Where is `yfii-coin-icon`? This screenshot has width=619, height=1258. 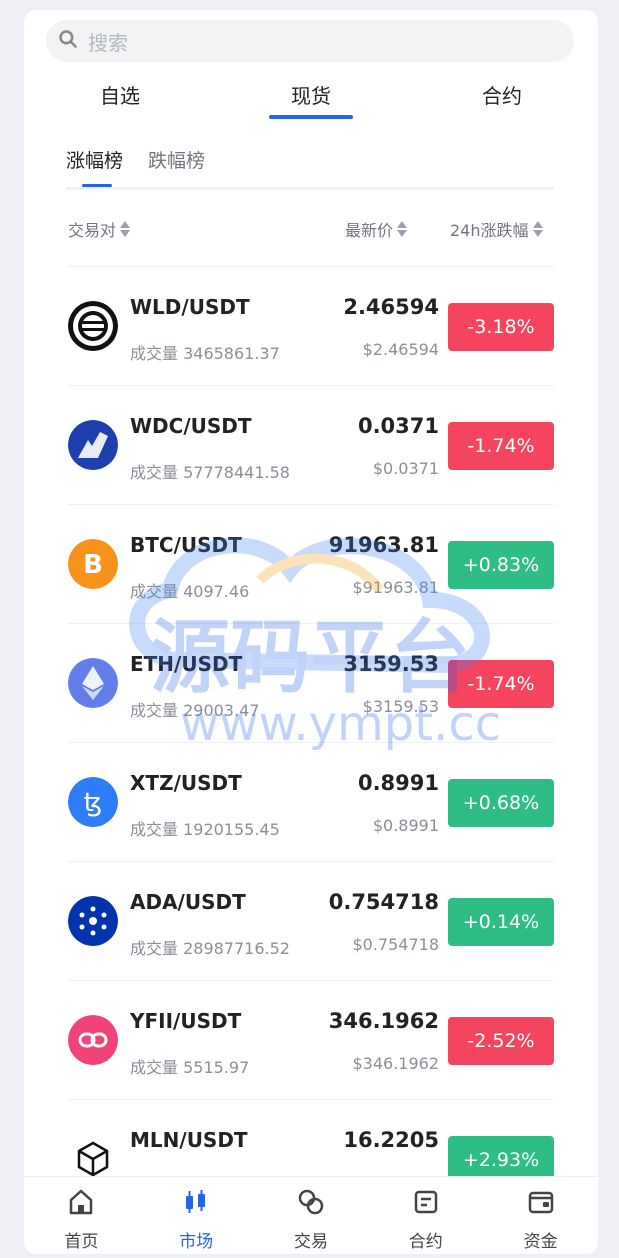
yfii-coin-icon is located at coordinates (93, 1040).